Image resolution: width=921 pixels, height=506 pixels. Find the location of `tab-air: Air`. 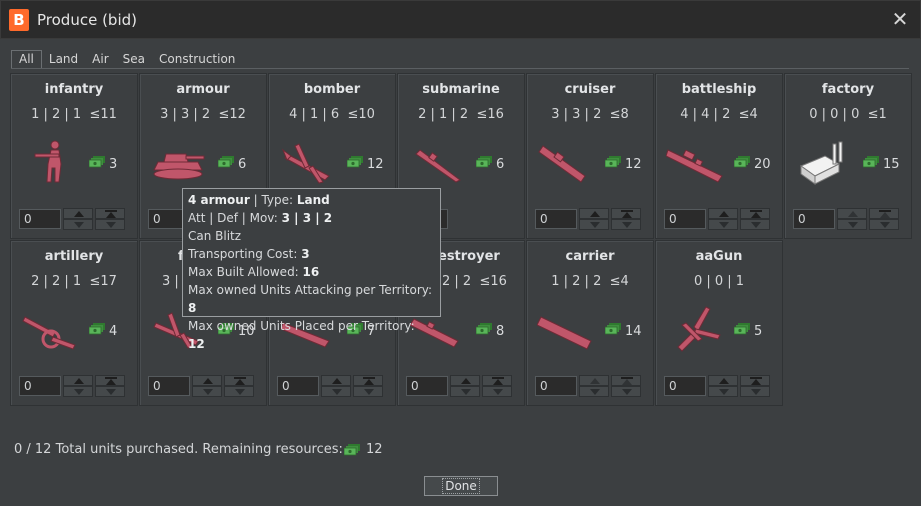

tab-air: Air is located at coordinates (100, 59).